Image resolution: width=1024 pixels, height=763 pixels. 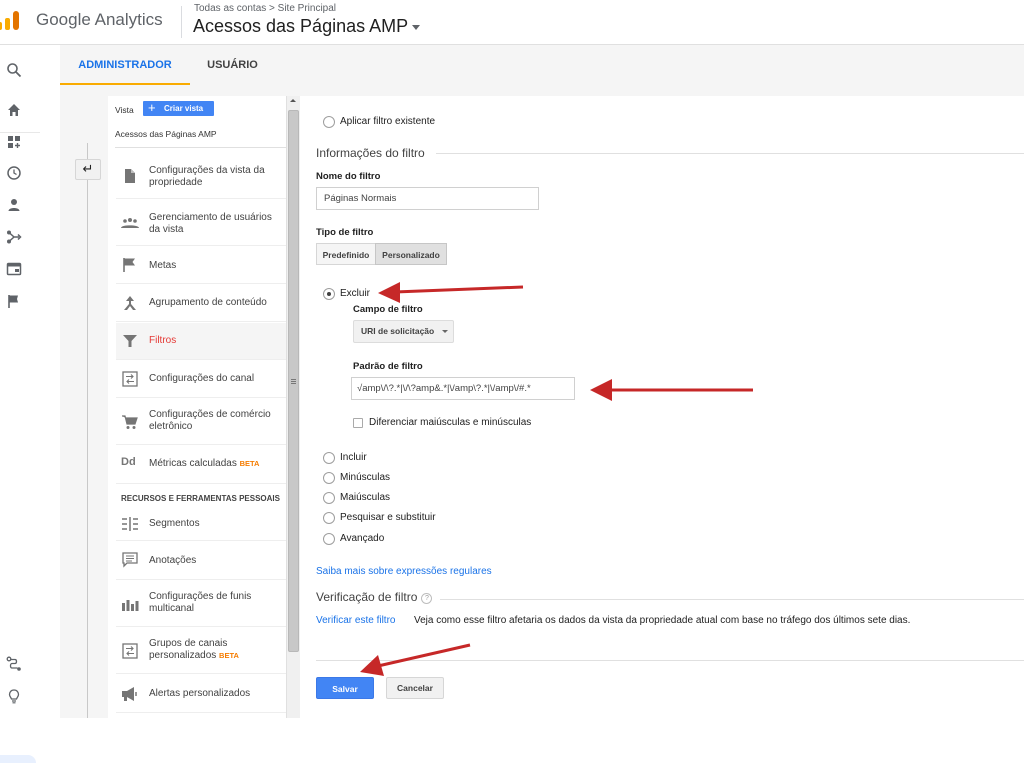 What do you see at coordinates (362, 538) in the screenshot?
I see `advanced-label: Avançado` at bounding box center [362, 538].